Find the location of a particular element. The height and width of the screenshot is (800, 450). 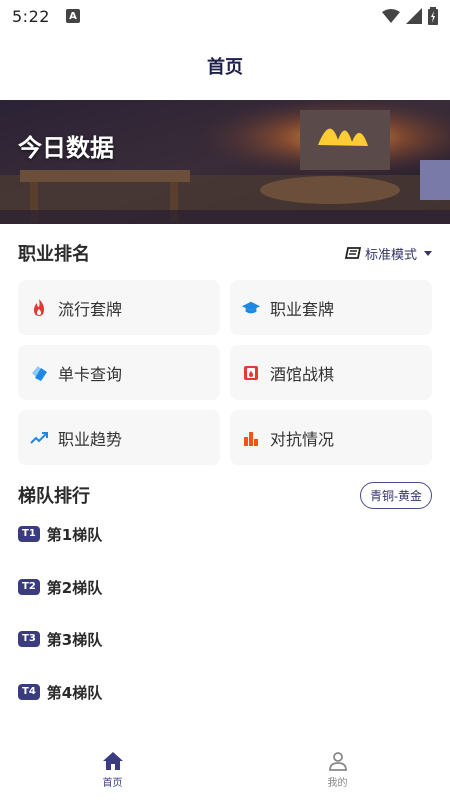

card-label: 流行套牌 is located at coordinates (90, 309).